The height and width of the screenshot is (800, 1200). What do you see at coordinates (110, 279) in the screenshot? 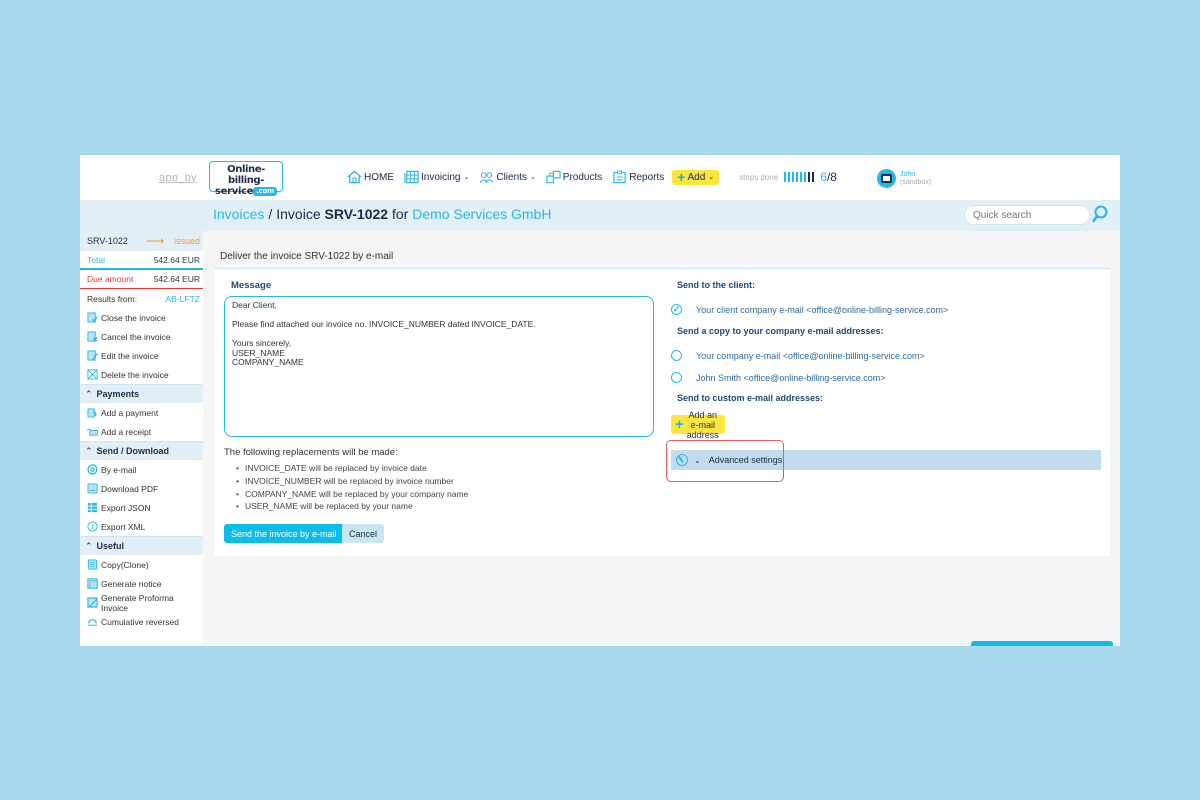
I see `due-amount-label: Due amount` at bounding box center [110, 279].